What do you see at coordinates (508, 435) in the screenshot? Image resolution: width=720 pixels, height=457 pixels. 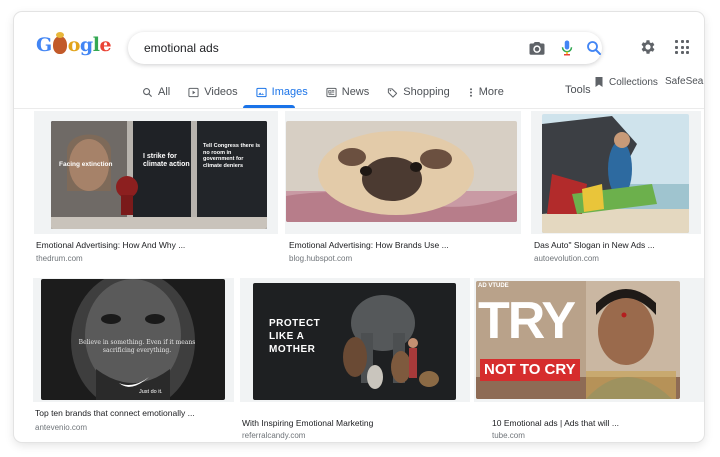 I see `result-source: tube.com` at bounding box center [508, 435].